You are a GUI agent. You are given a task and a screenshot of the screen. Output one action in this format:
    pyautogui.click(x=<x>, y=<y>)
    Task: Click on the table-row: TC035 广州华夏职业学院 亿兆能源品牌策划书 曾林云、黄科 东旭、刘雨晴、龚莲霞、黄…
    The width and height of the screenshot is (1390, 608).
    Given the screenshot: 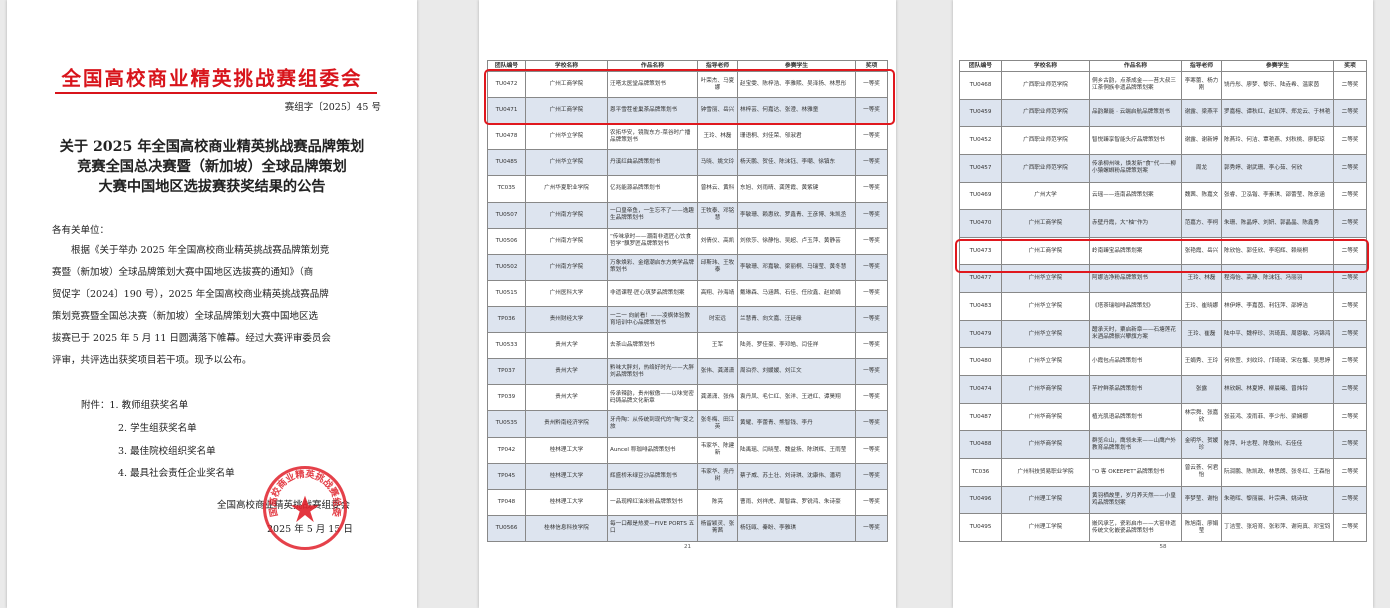 What is the action you would take?
    pyautogui.click(x=687, y=189)
    